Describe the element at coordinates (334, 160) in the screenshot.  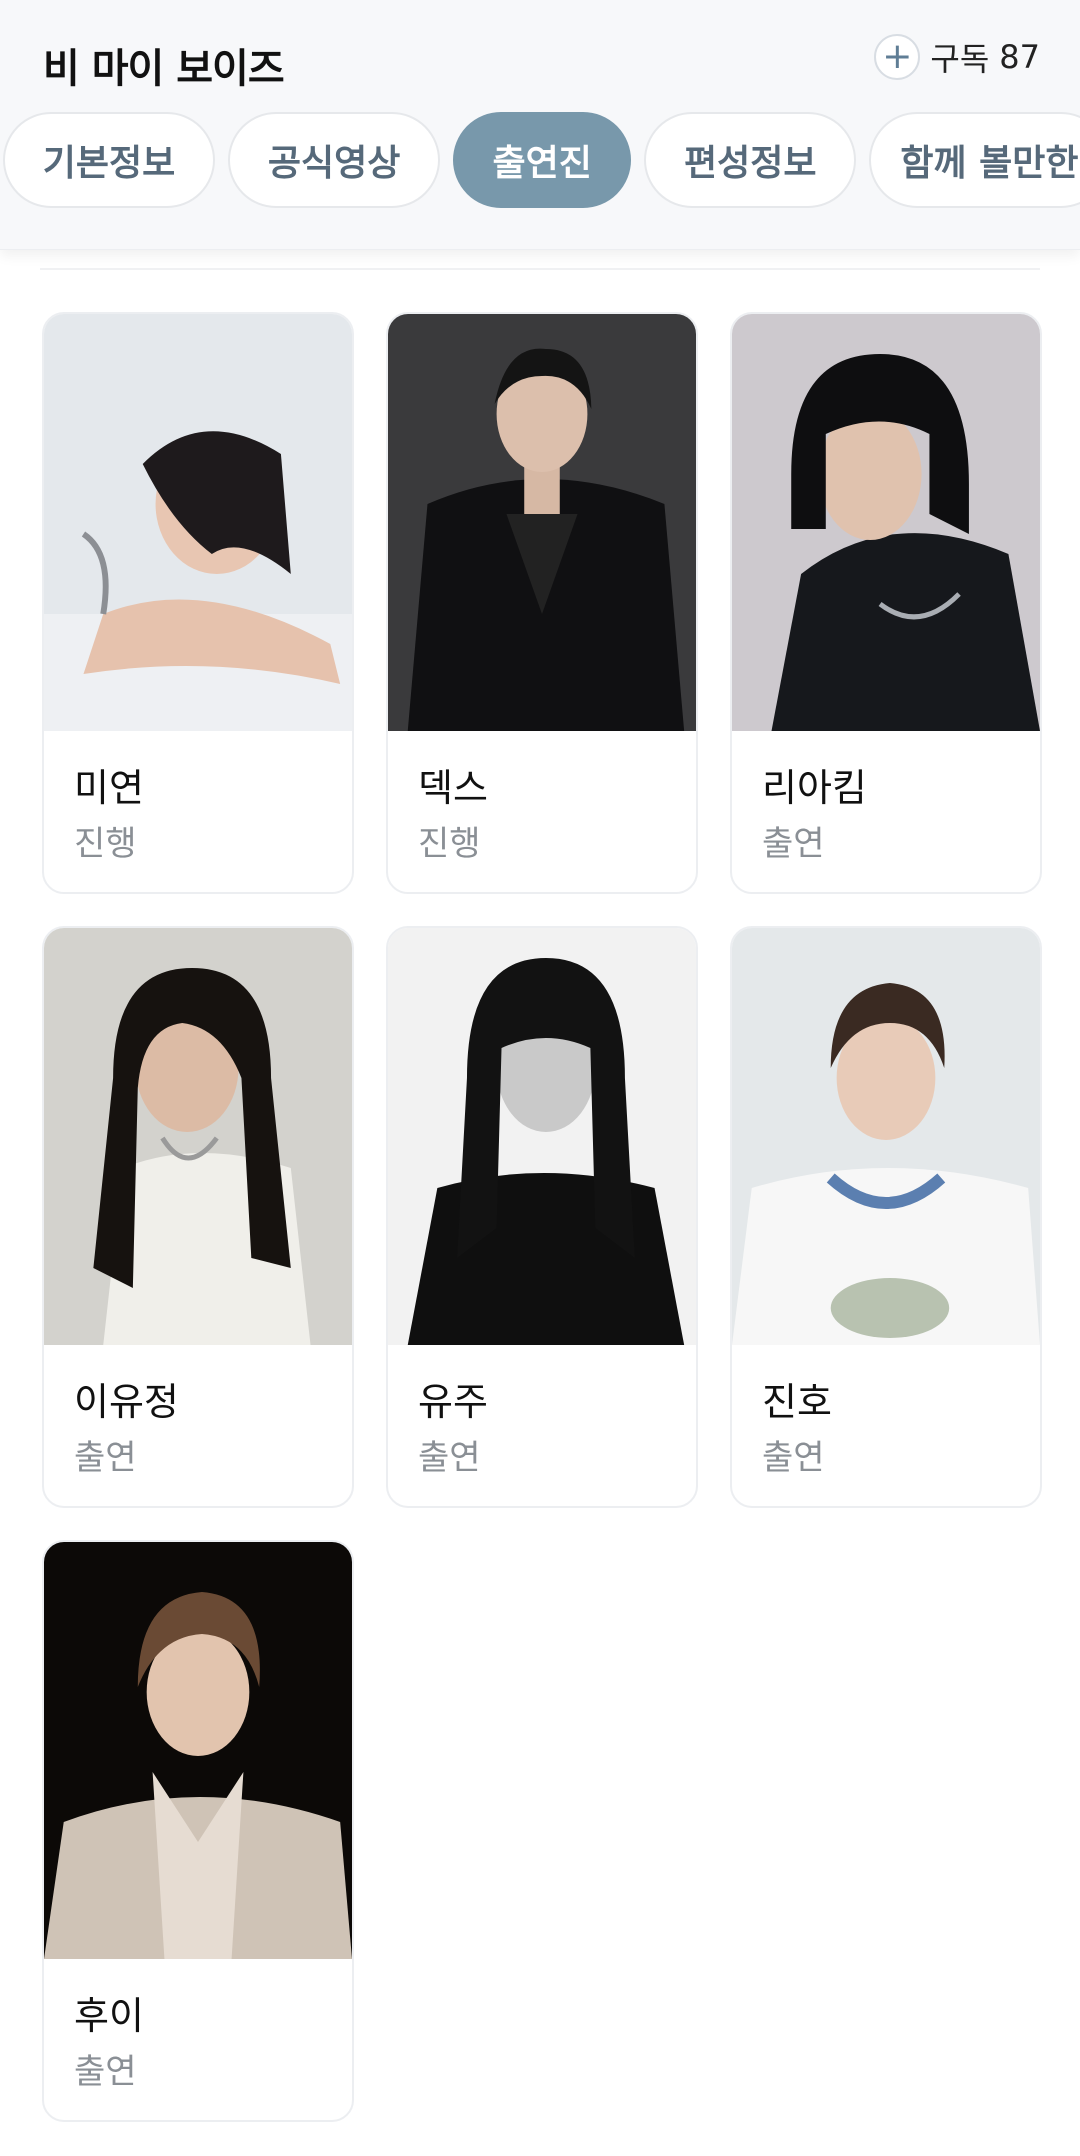
I see `tab-official-video: 공식영상` at that location.